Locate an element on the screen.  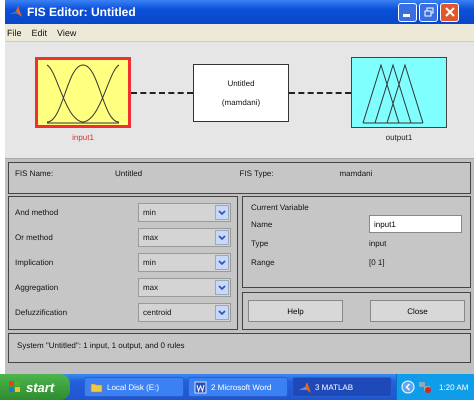
variable-label: input1 is located at coordinates (83, 138).